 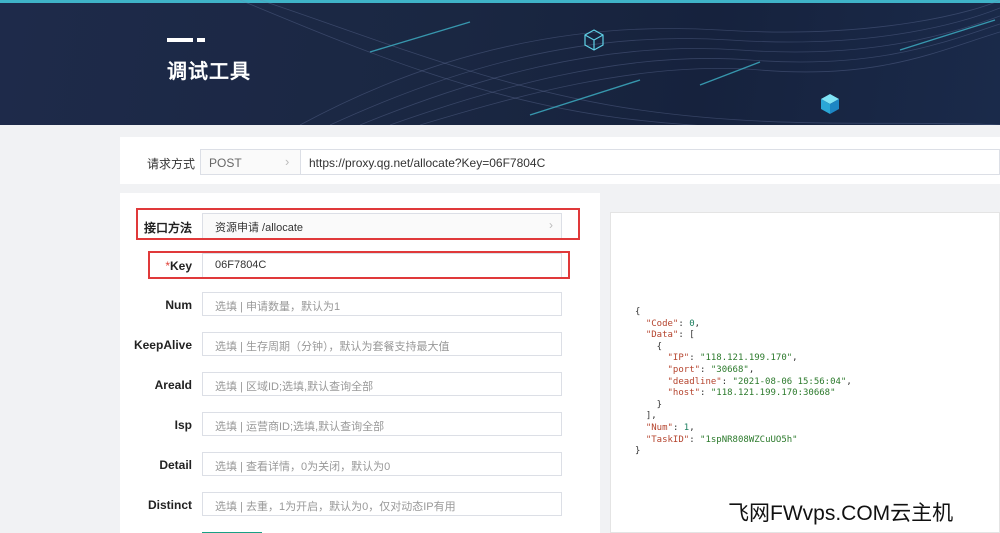 I want to click on request-method-value: POST, so click(x=225, y=163).